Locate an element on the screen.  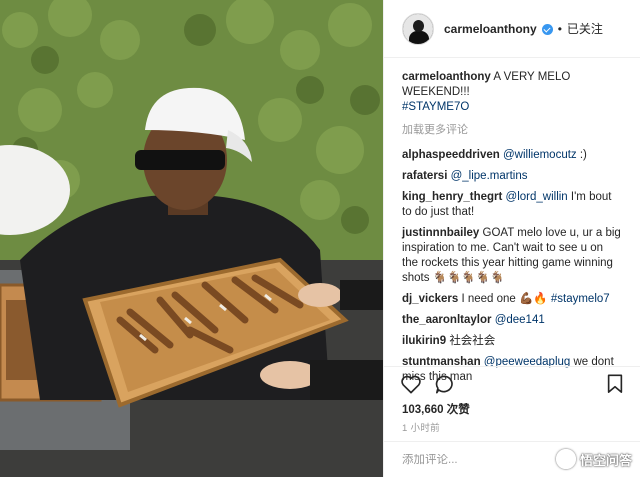
comment-text: :) is located at coordinates (581, 155).